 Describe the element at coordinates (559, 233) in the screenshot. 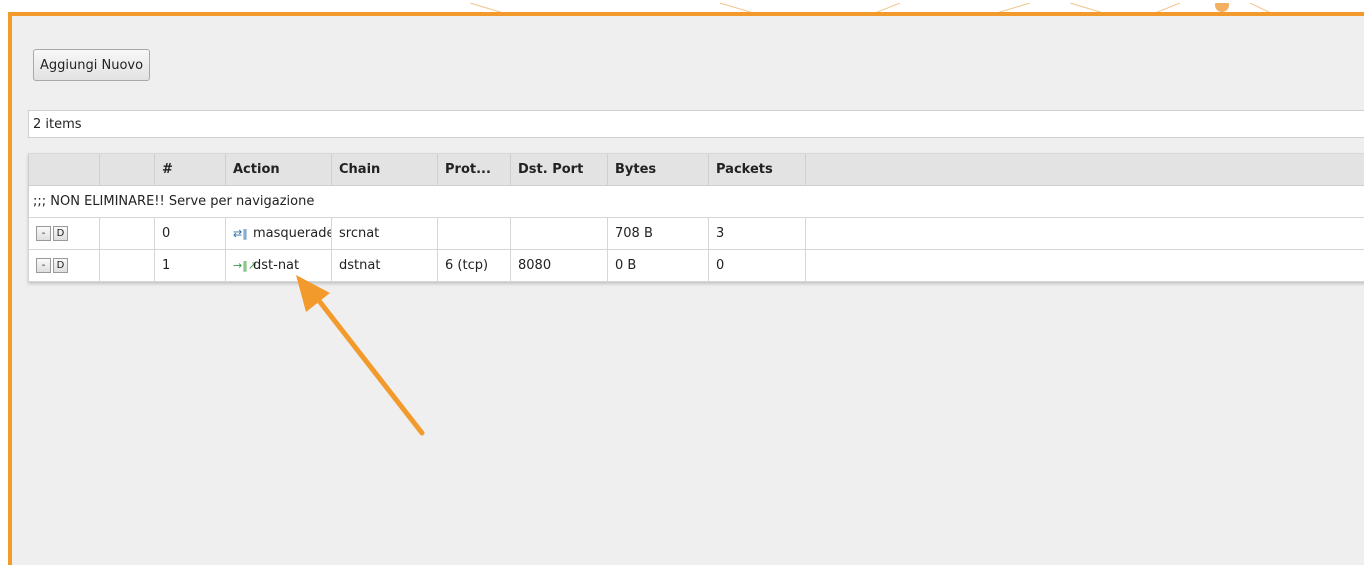

I see `dst-port-cell` at that location.